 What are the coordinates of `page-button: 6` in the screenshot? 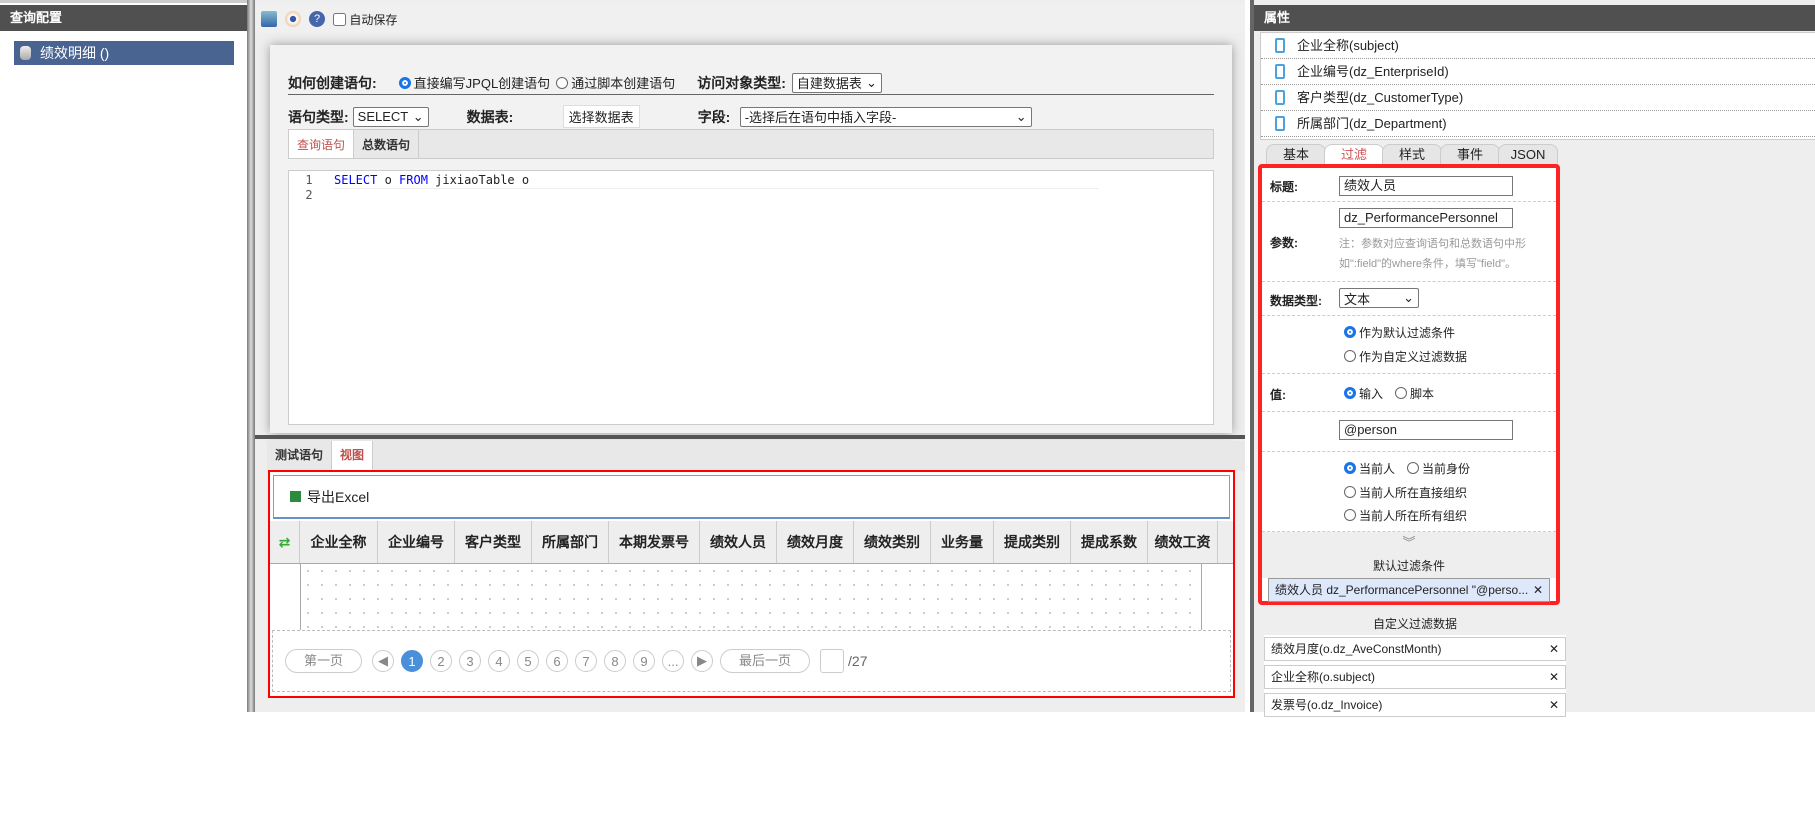 It's located at (557, 661).